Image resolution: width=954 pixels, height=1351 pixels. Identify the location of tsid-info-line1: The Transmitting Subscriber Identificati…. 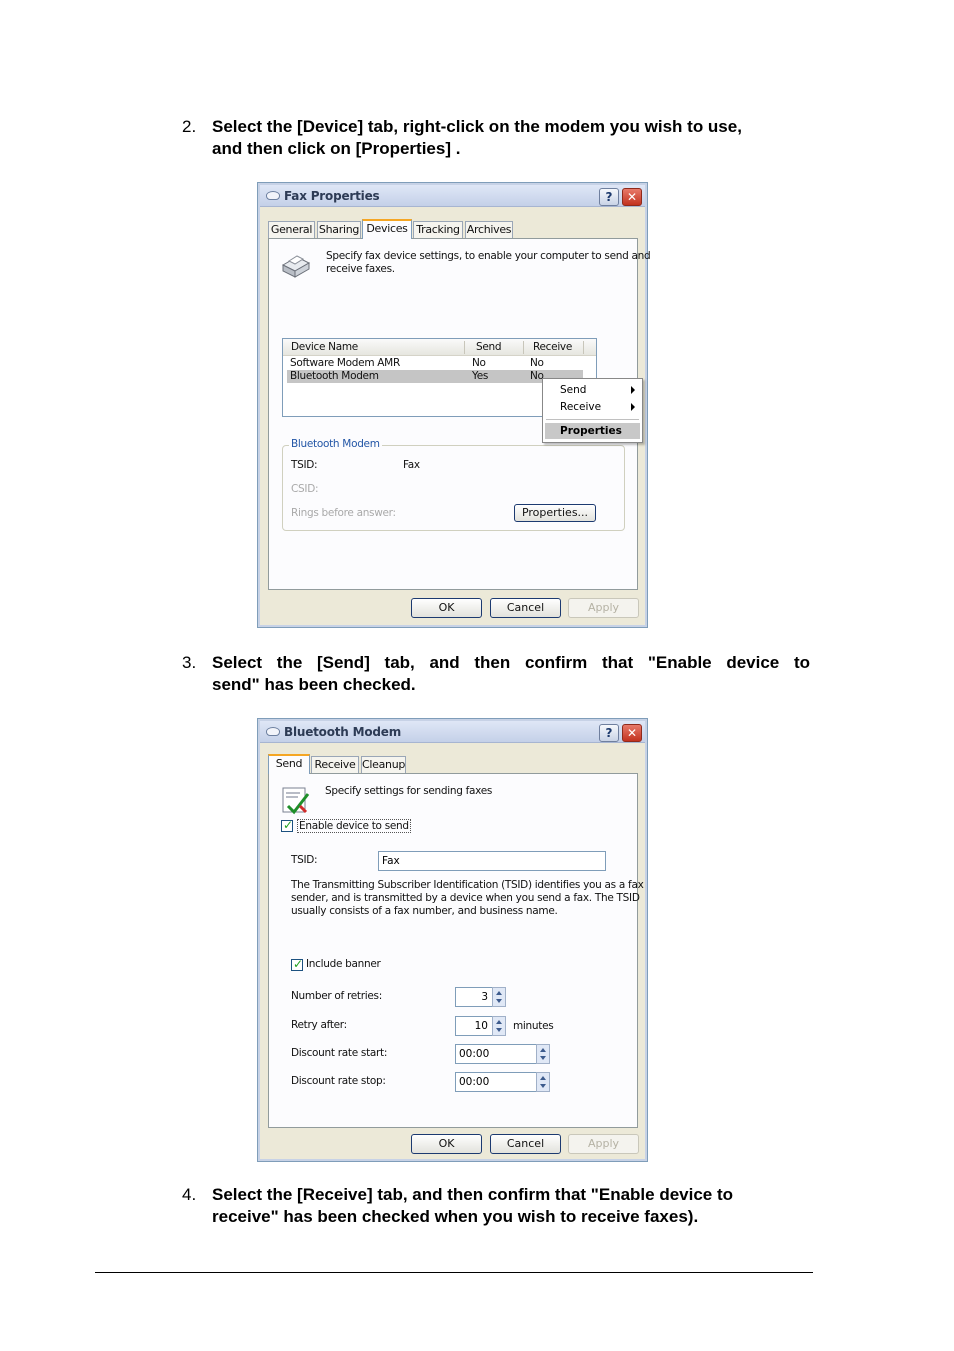
(467, 885).